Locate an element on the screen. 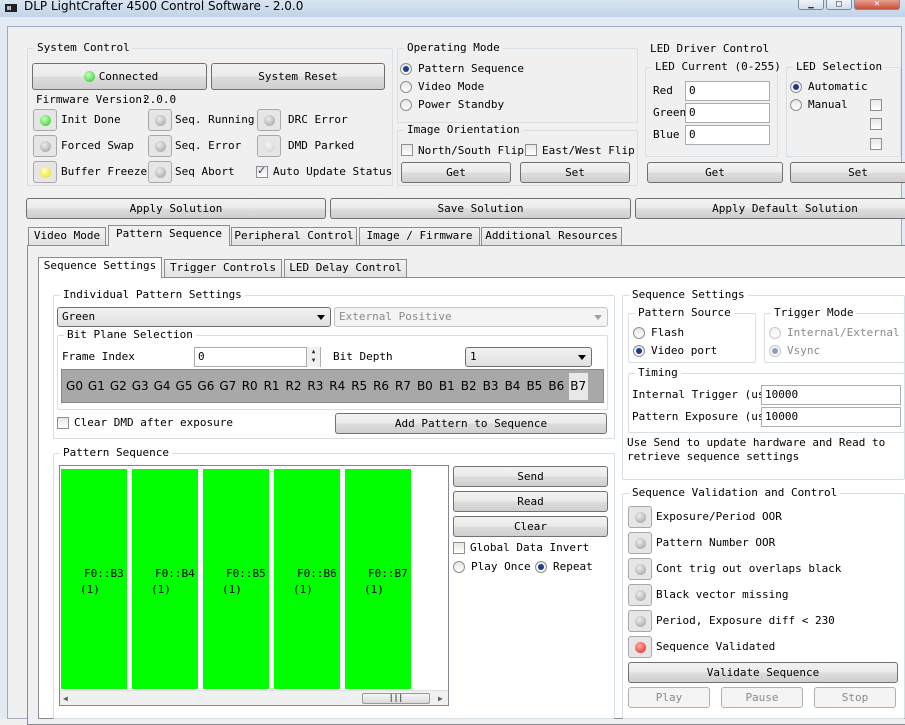 The image size is (905, 725). vsync-radio is located at coordinates (775, 351).